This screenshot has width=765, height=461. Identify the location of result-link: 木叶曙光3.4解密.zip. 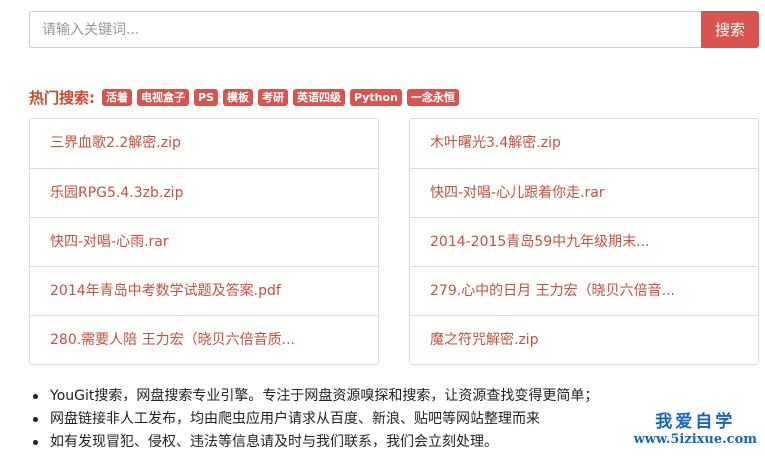
(584, 143).